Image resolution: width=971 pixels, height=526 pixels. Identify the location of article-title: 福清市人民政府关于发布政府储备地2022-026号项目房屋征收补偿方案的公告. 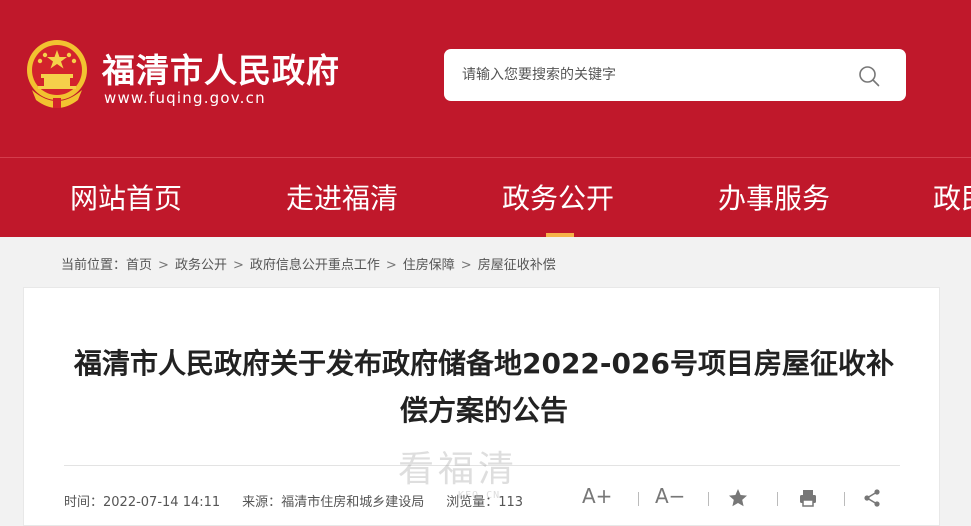
(483, 387).